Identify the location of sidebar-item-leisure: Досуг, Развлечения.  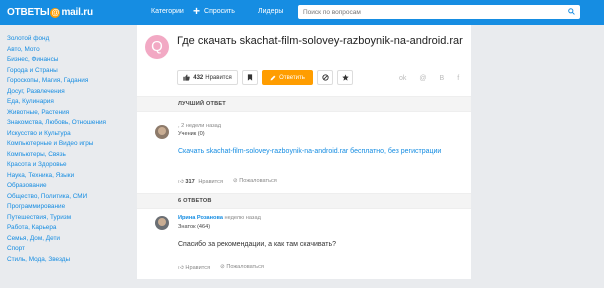
(69, 92).